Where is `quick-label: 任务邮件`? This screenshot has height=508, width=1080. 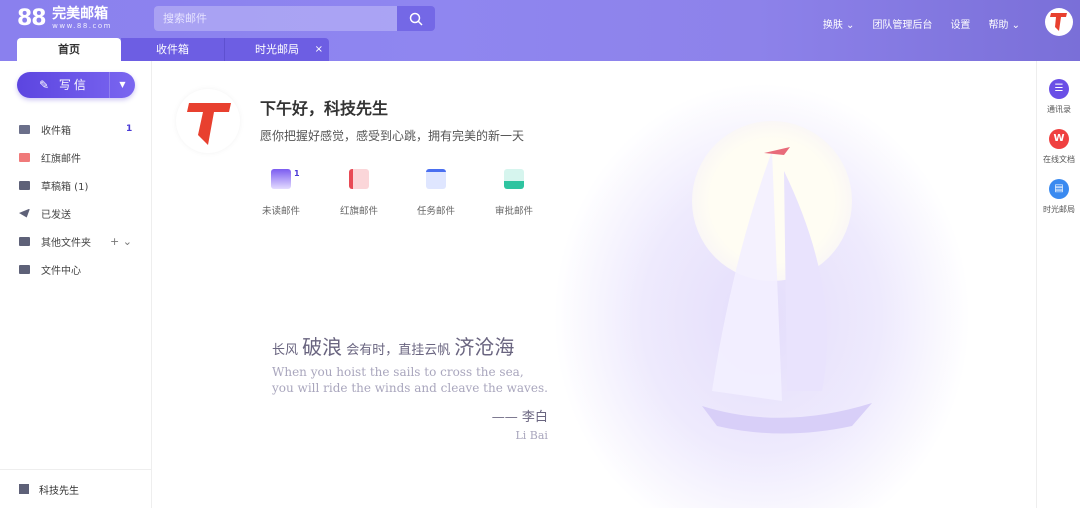 quick-label: 任务邮件 is located at coordinates (435, 211).